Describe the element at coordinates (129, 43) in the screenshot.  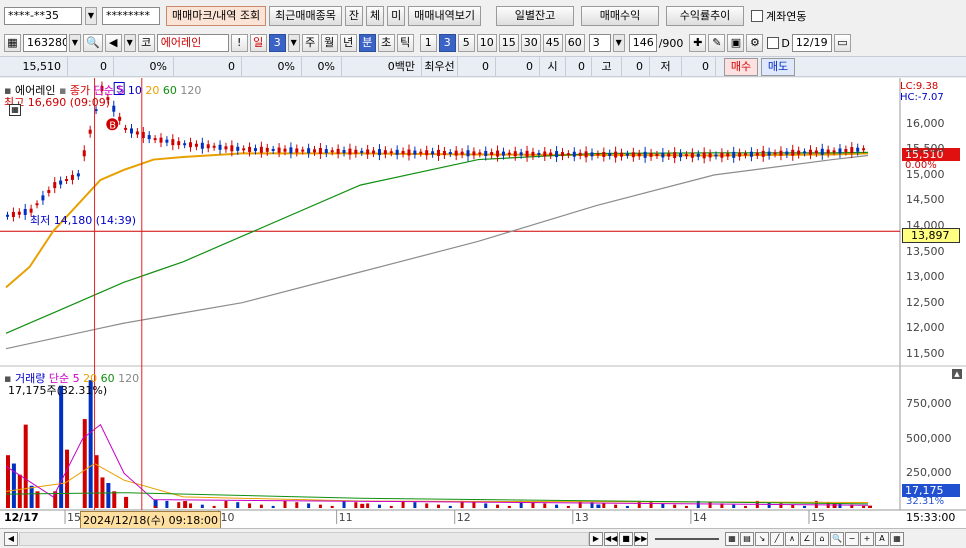
I see `sound-dropdown-icon: ▼` at that location.